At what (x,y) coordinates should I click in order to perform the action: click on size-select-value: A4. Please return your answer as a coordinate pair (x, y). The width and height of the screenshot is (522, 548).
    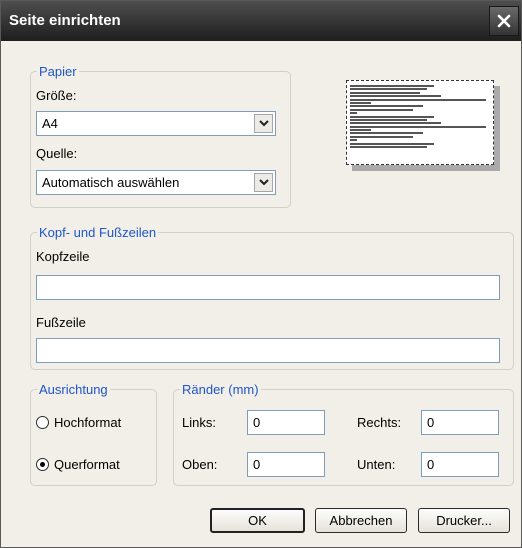
    Looking at the image, I should click on (50, 123).